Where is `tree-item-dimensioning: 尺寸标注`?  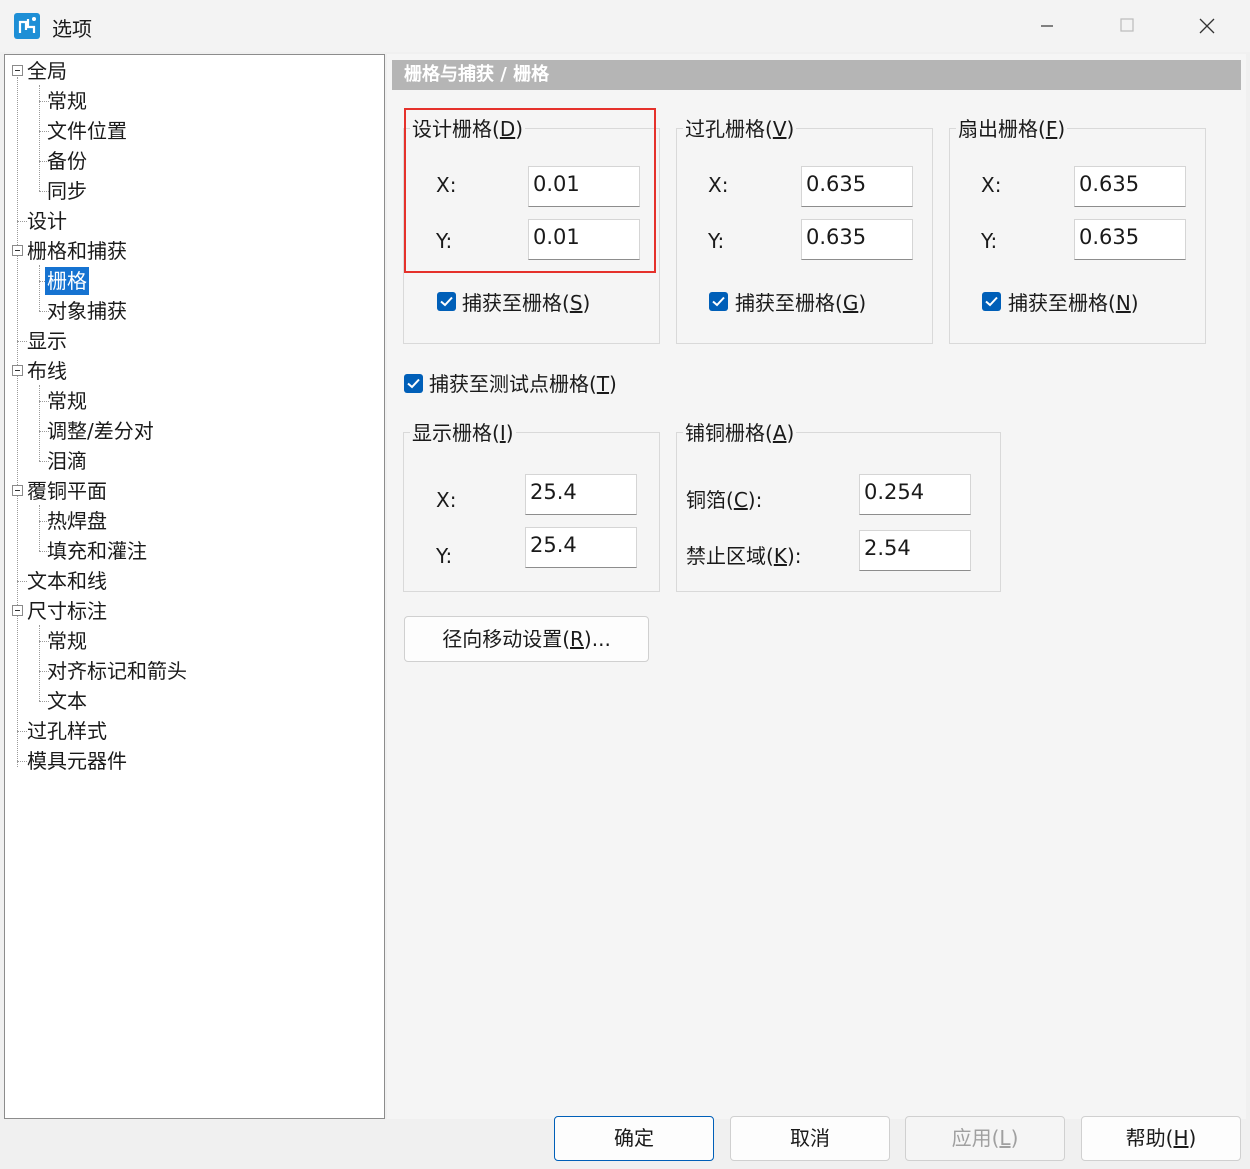 tree-item-dimensioning: 尺寸标注 is located at coordinates (67, 611).